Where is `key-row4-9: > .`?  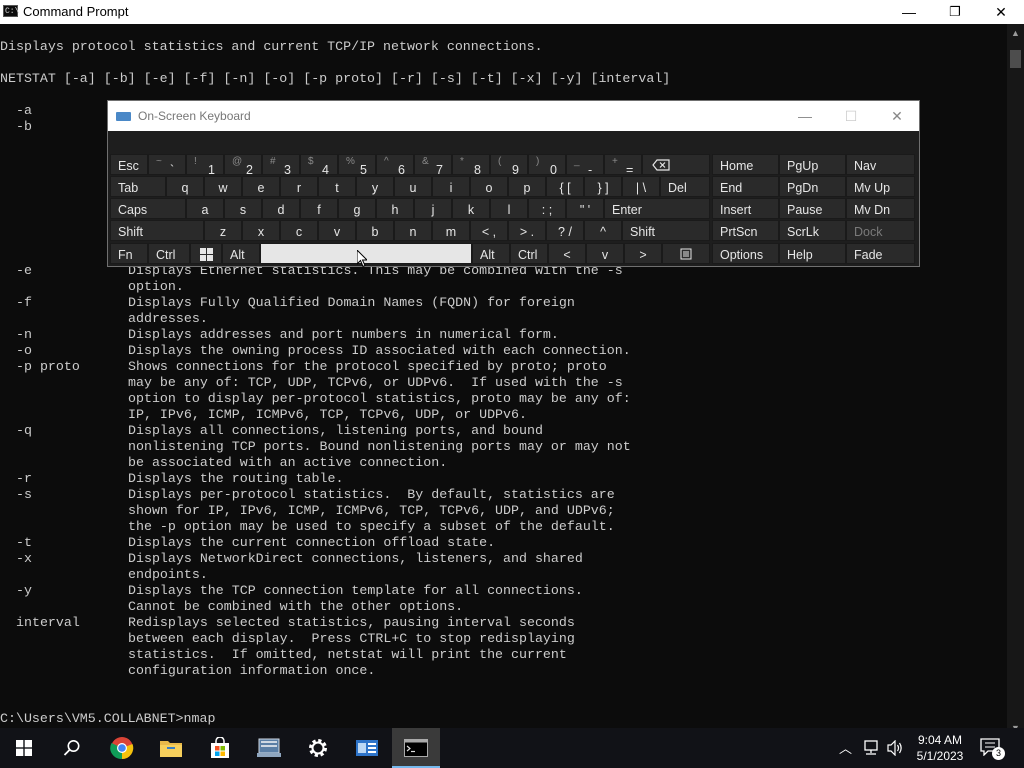 key-row4-9: > . is located at coordinates (527, 230).